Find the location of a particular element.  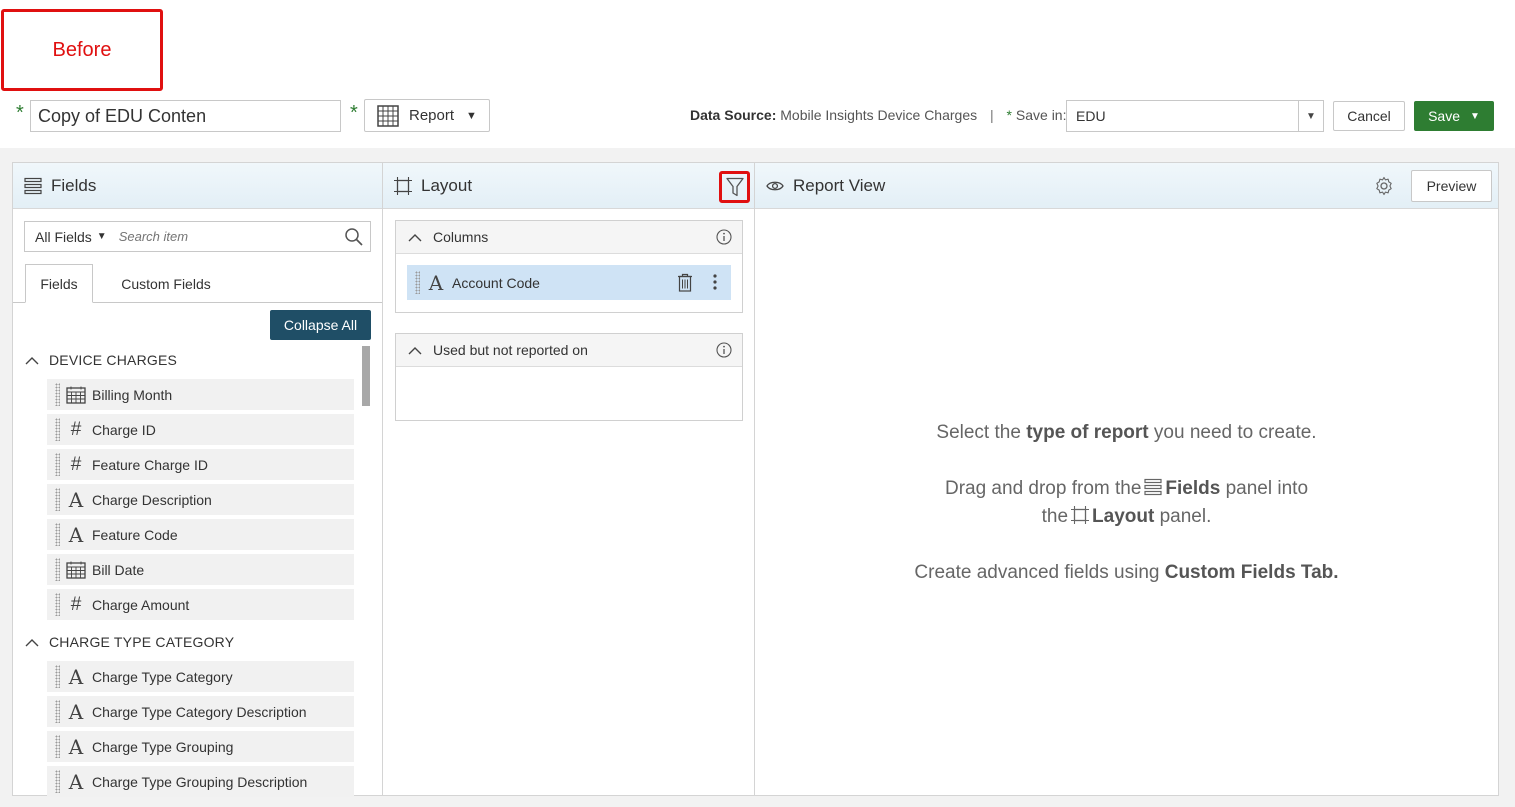

field-item: A Charge Description is located at coordinates (200, 499).